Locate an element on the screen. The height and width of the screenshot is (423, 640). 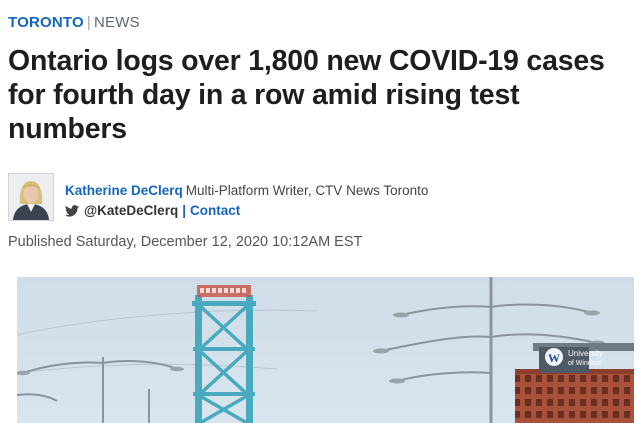
author-avatar is located at coordinates (31, 197).